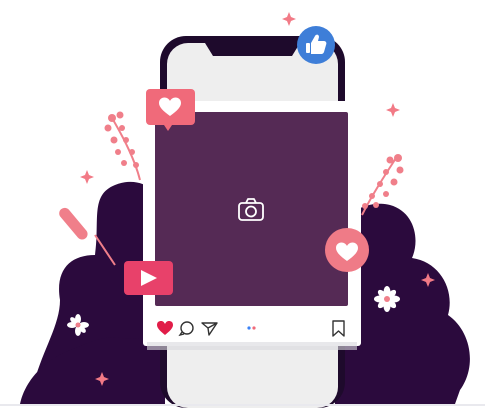 This screenshot has width=485, height=408. Describe the element at coordinates (252, 49) in the screenshot. I see `phone-notch` at that location.